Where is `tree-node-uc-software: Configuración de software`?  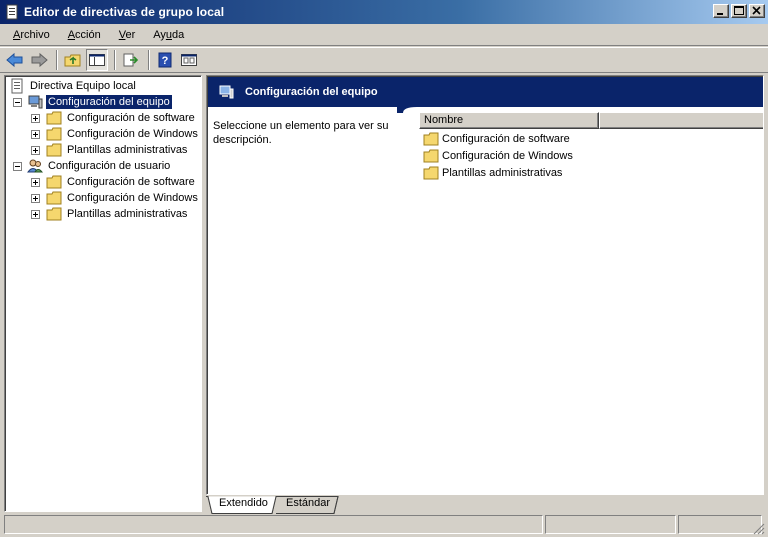 tree-node-uc-software: Configuración de software is located at coordinates (114, 182).